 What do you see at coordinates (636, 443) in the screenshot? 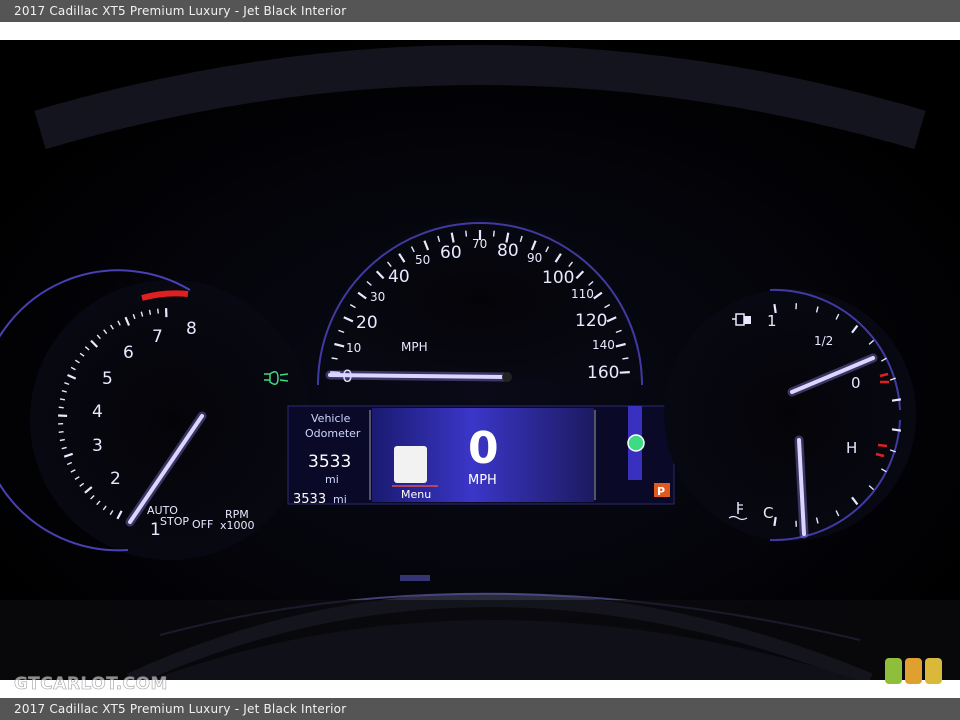
I see `lane-keep-indicator-icon` at bounding box center [636, 443].